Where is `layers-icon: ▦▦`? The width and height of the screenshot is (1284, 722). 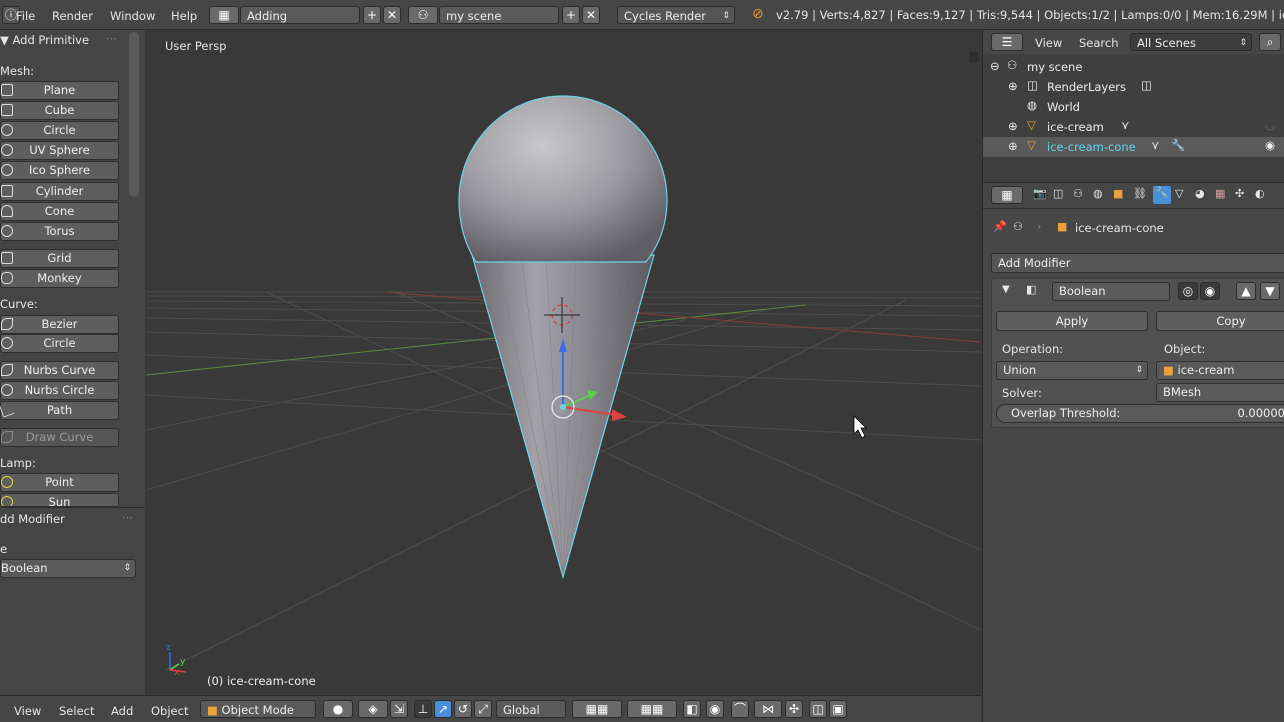 layers-icon: ▦▦ is located at coordinates (597, 709).